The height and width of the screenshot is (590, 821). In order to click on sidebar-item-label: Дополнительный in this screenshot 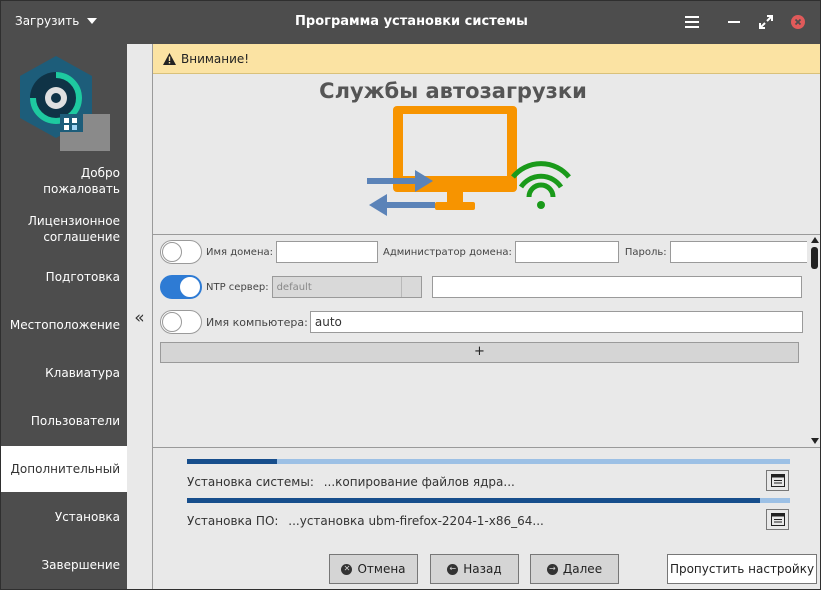, I will do `click(65, 469)`.